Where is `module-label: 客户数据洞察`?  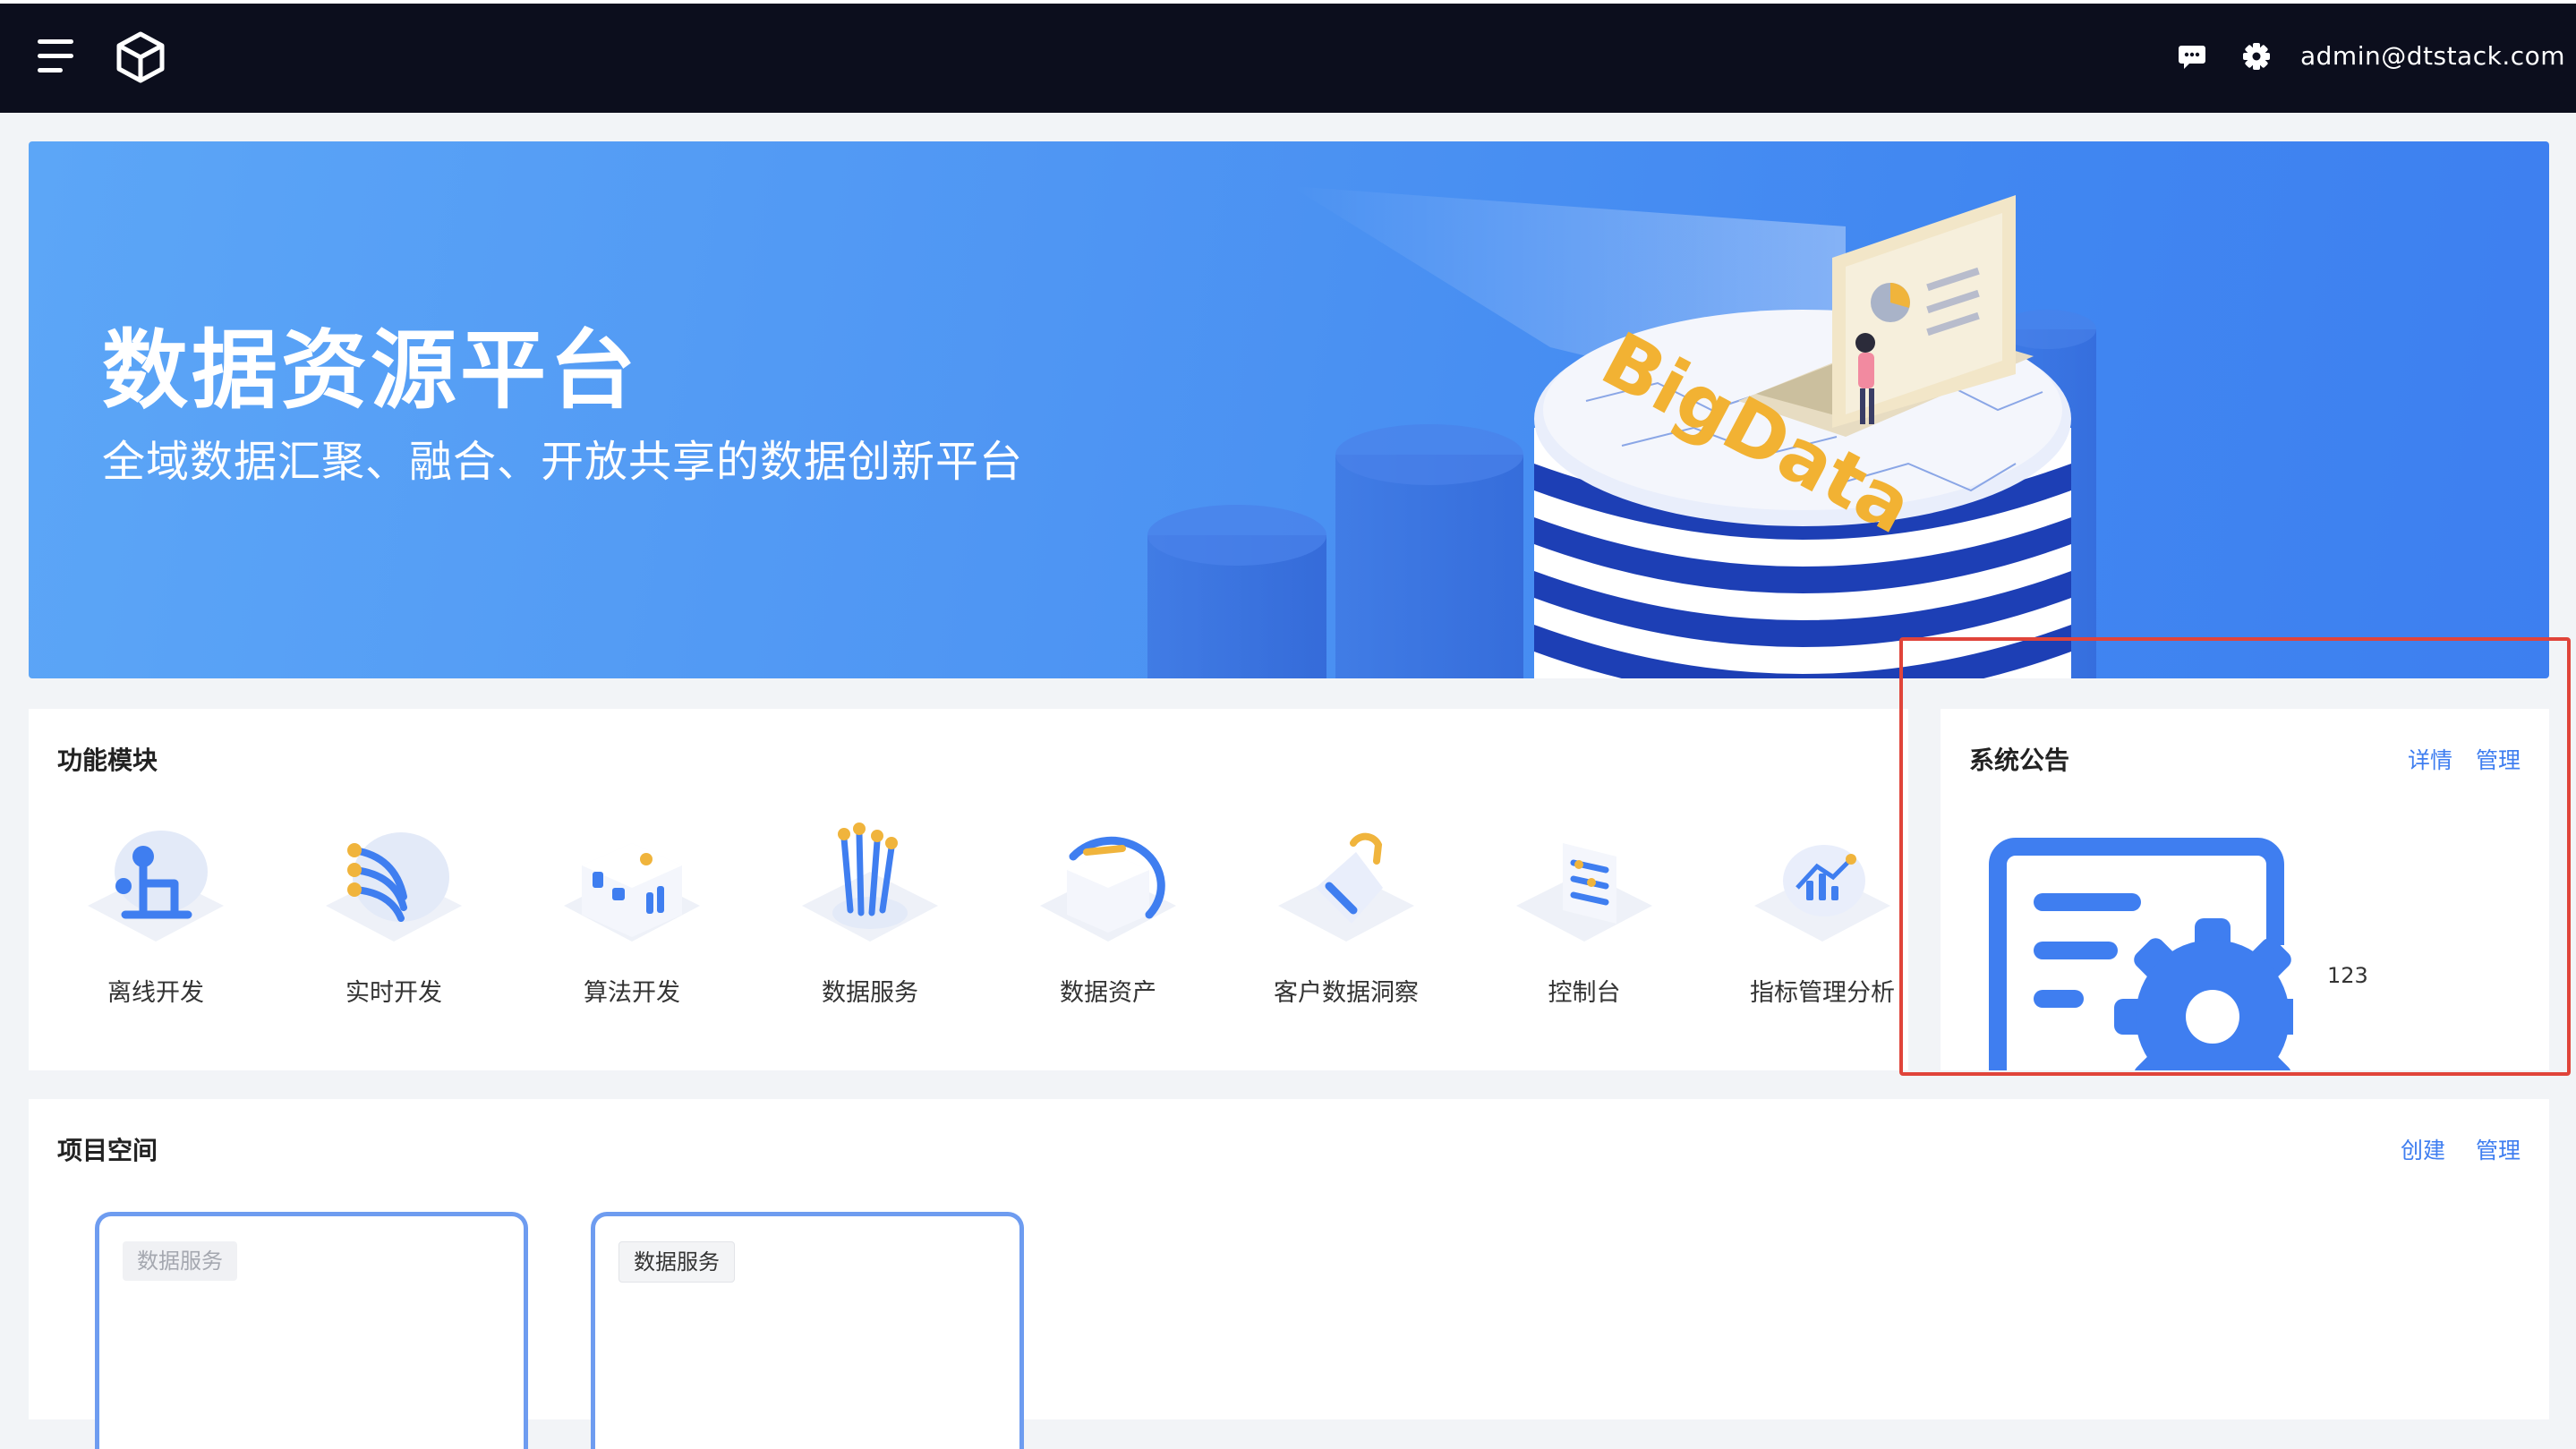 module-label: 客户数据洞察 is located at coordinates (1346, 993).